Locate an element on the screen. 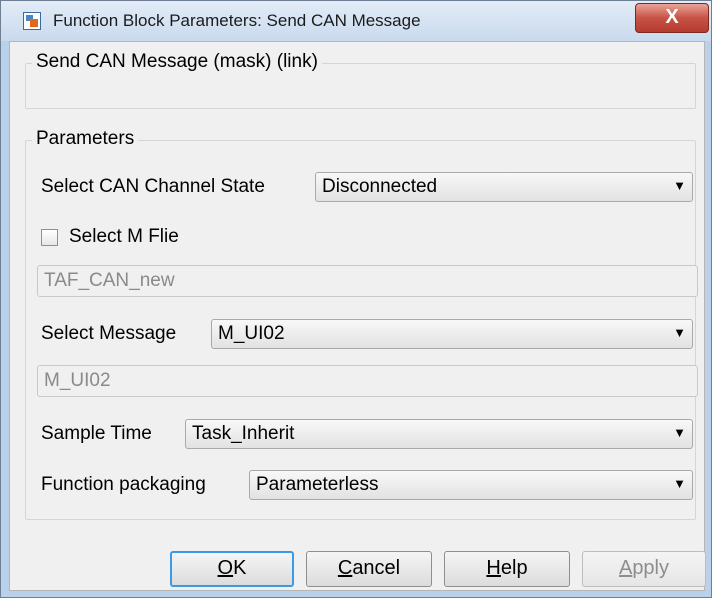 The height and width of the screenshot is (598, 712). close-icon: X is located at coordinates (672, 17).